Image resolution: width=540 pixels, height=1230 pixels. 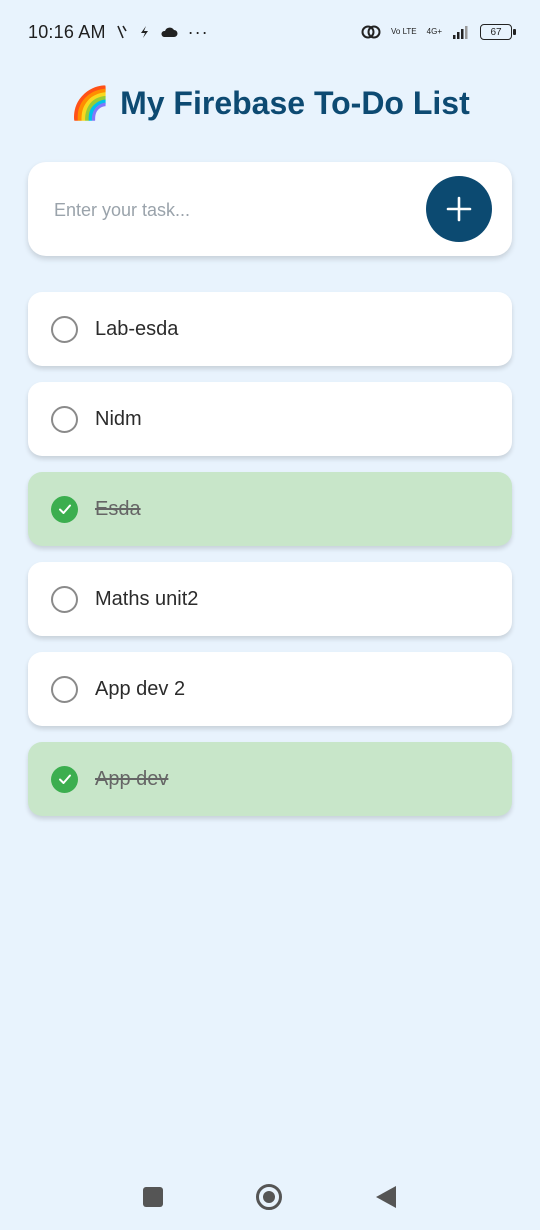 What do you see at coordinates (404, 31) in the screenshot?
I see `volte-badge: Vo LTE` at bounding box center [404, 31].